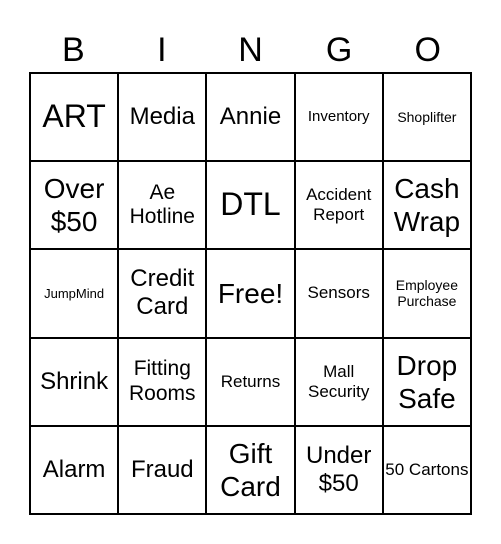 Image resolution: width=501 pixels, height=544 pixels. Describe the element at coordinates (338, 117) in the screenshot. I see `bingo-cell: Inventory` at that location.